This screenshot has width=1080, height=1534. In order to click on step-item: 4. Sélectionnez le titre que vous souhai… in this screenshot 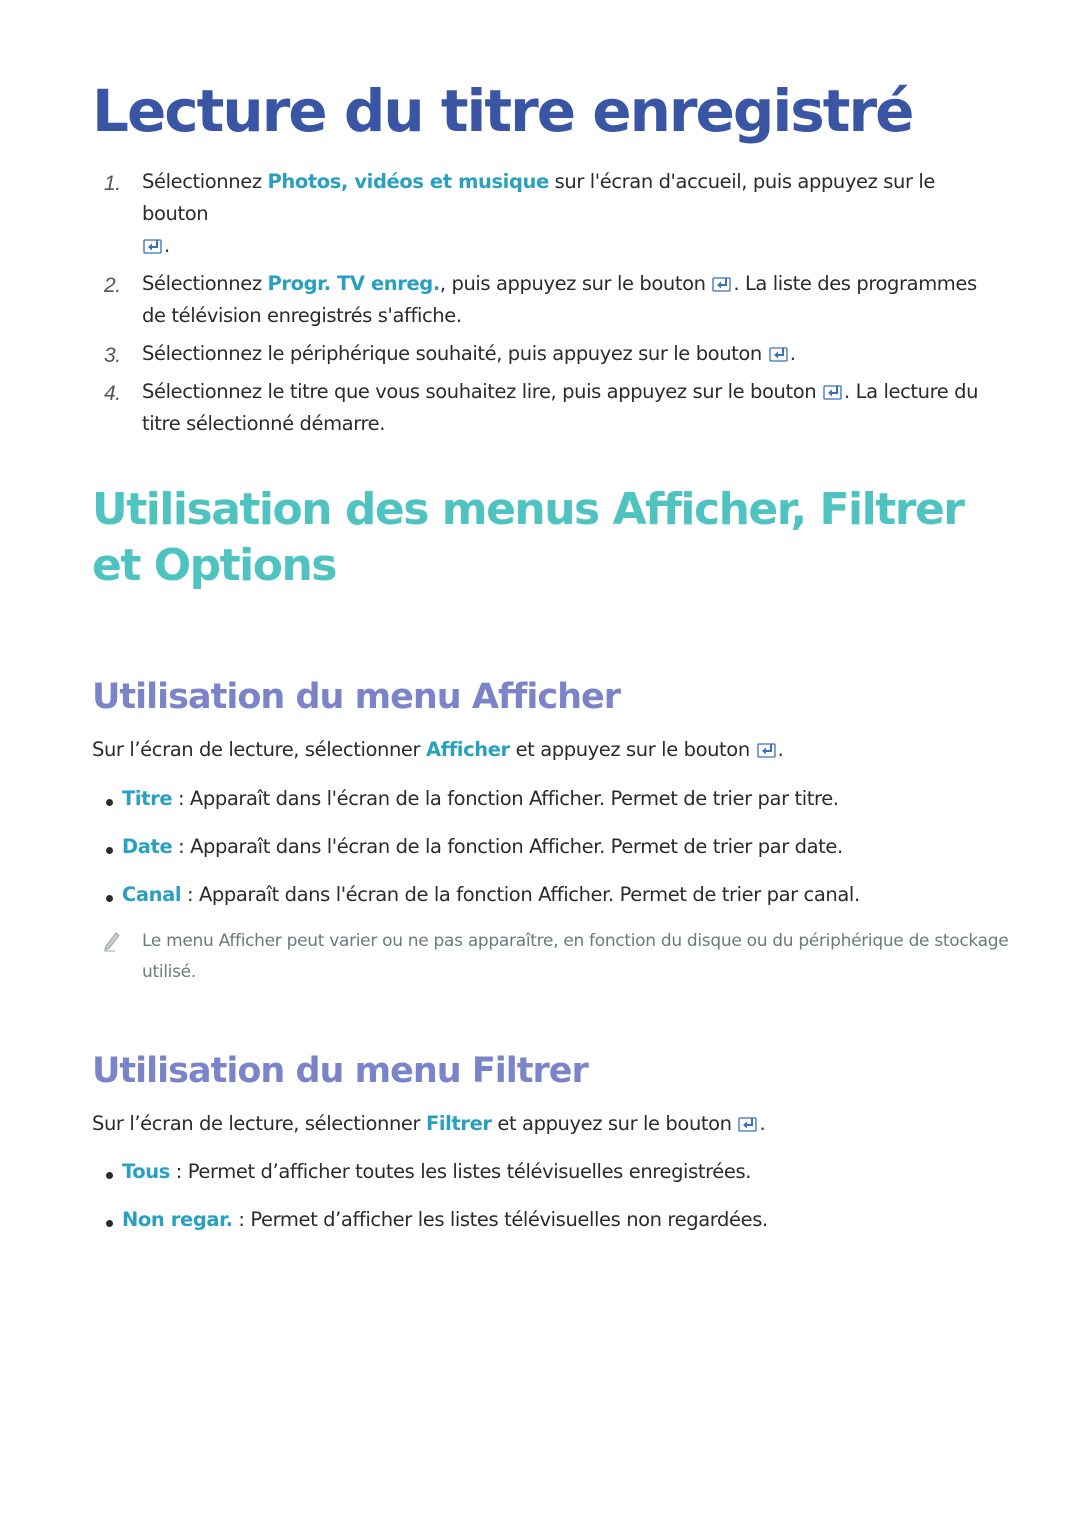, I will do `click(542, 408)`.